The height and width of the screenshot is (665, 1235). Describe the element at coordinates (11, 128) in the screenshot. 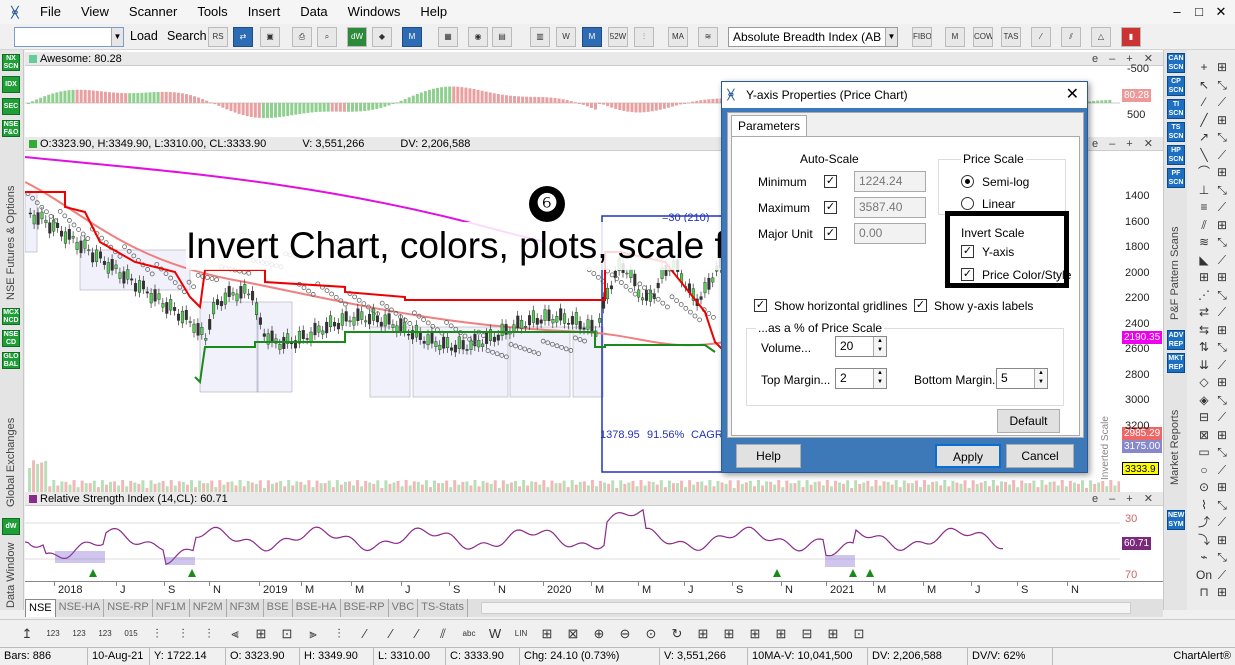

I see `nse-fo-button: NSE F&O` at that location.